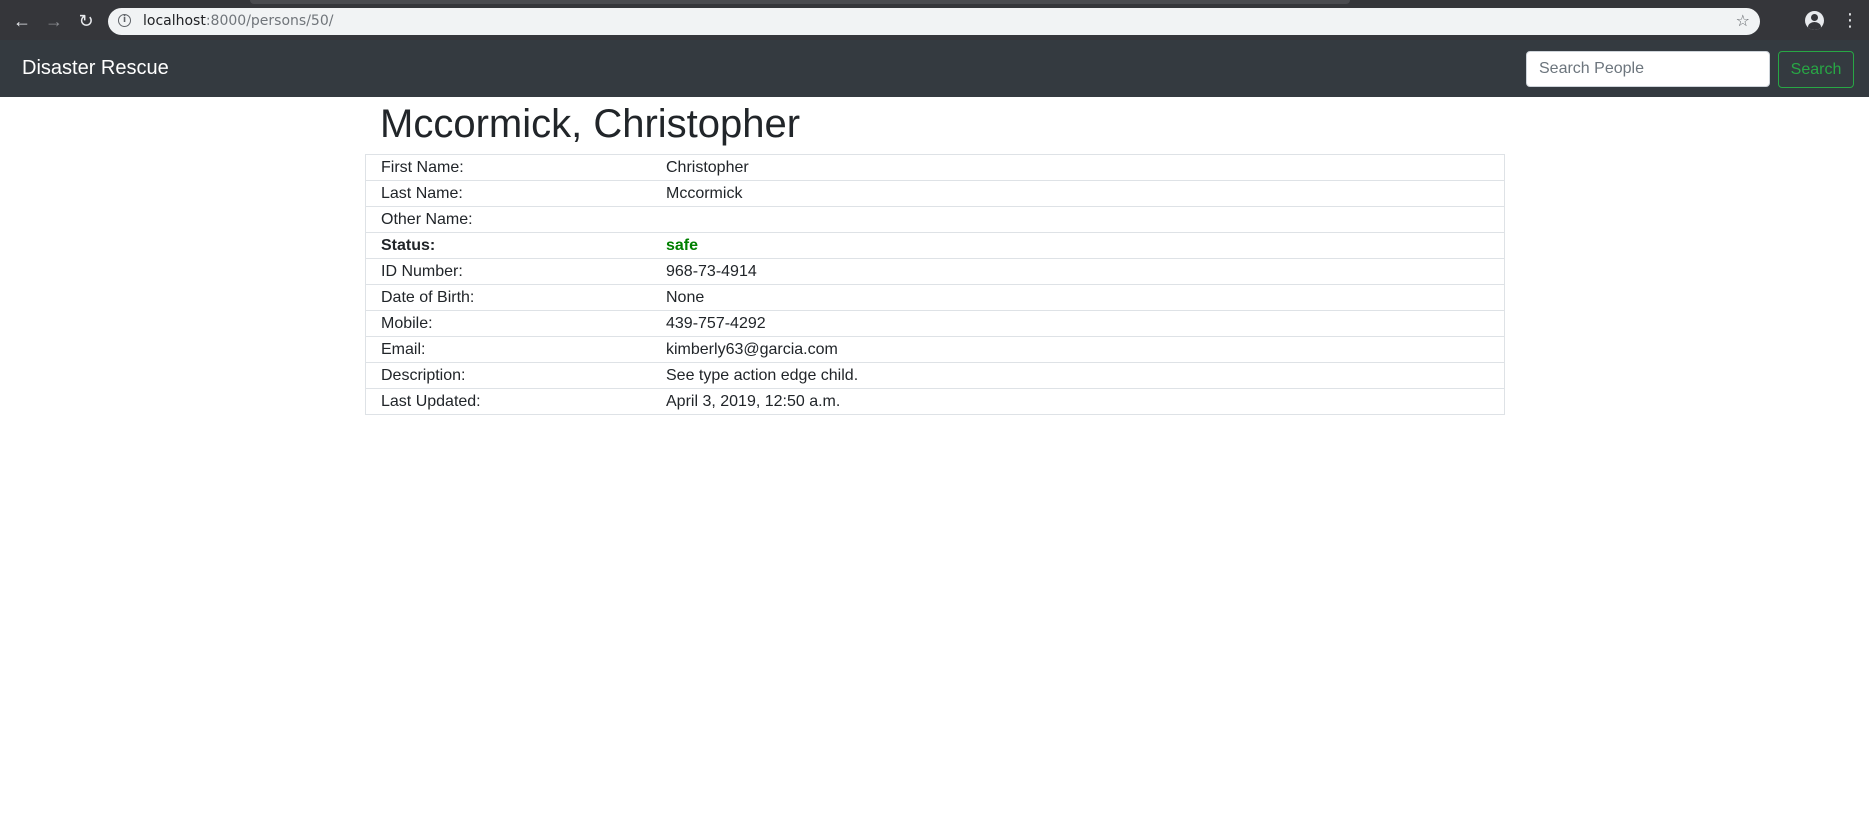 The width and height of the screenshot is (1869, 833). What do you see at coordinates (174, 21) in the screenshot?
I see `url-host: localhost` at bounding box center [174, 21].